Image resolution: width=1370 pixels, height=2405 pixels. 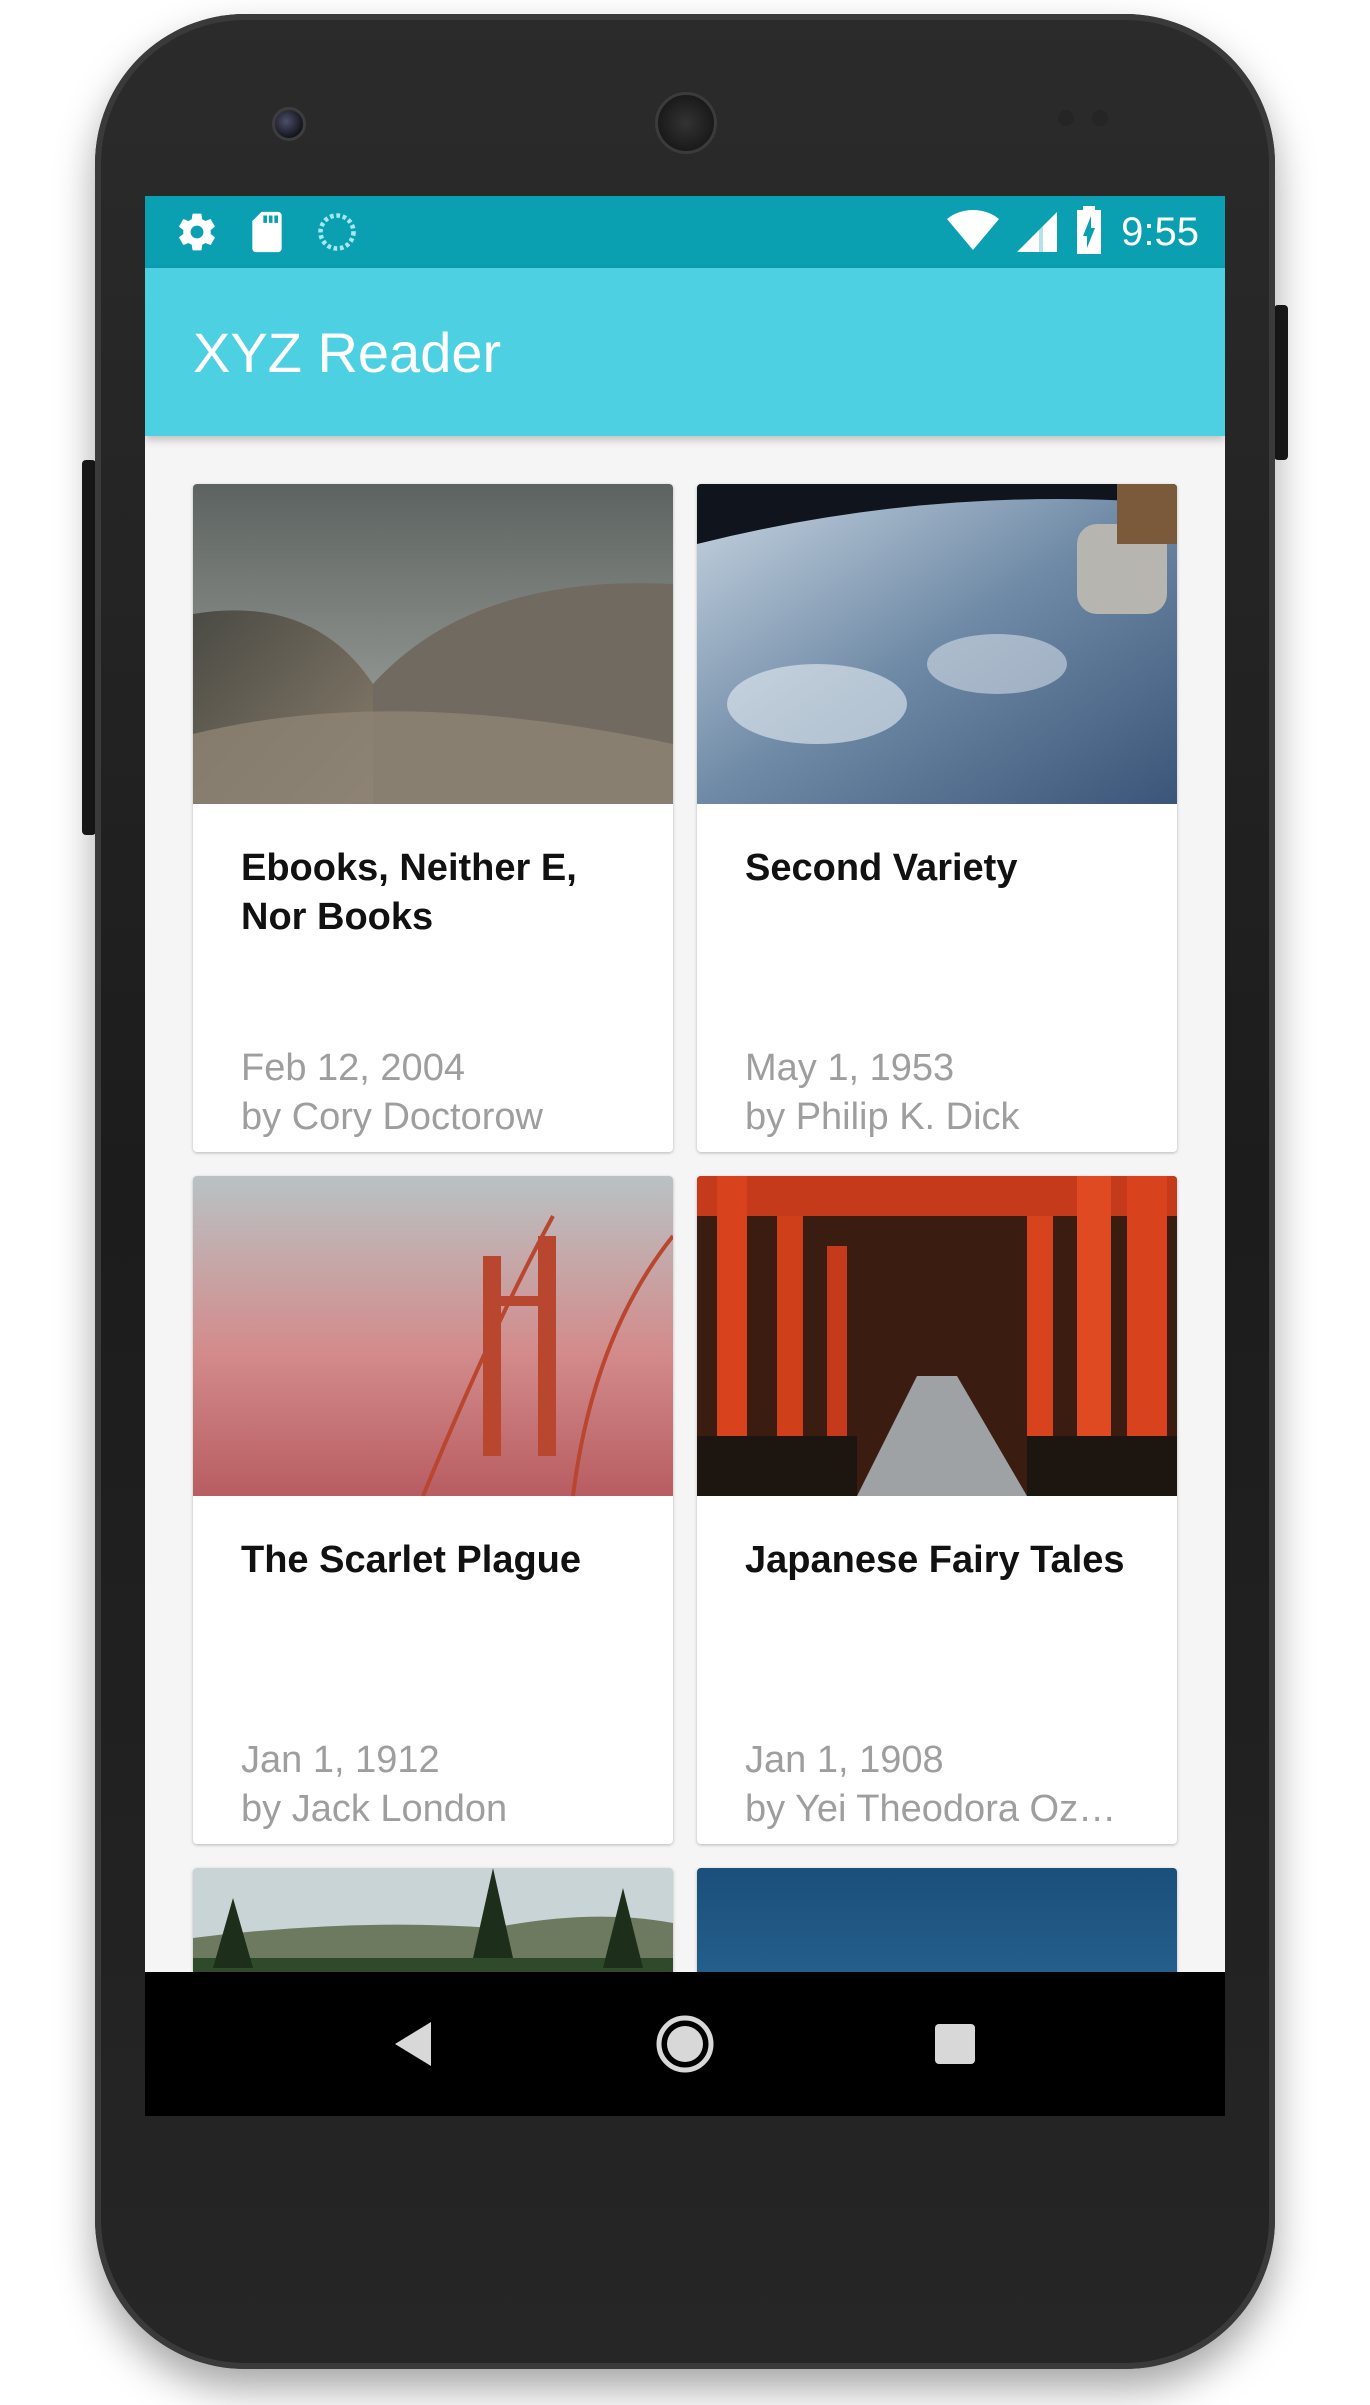 I want to click on volume-button, so click(x=89, y=647).